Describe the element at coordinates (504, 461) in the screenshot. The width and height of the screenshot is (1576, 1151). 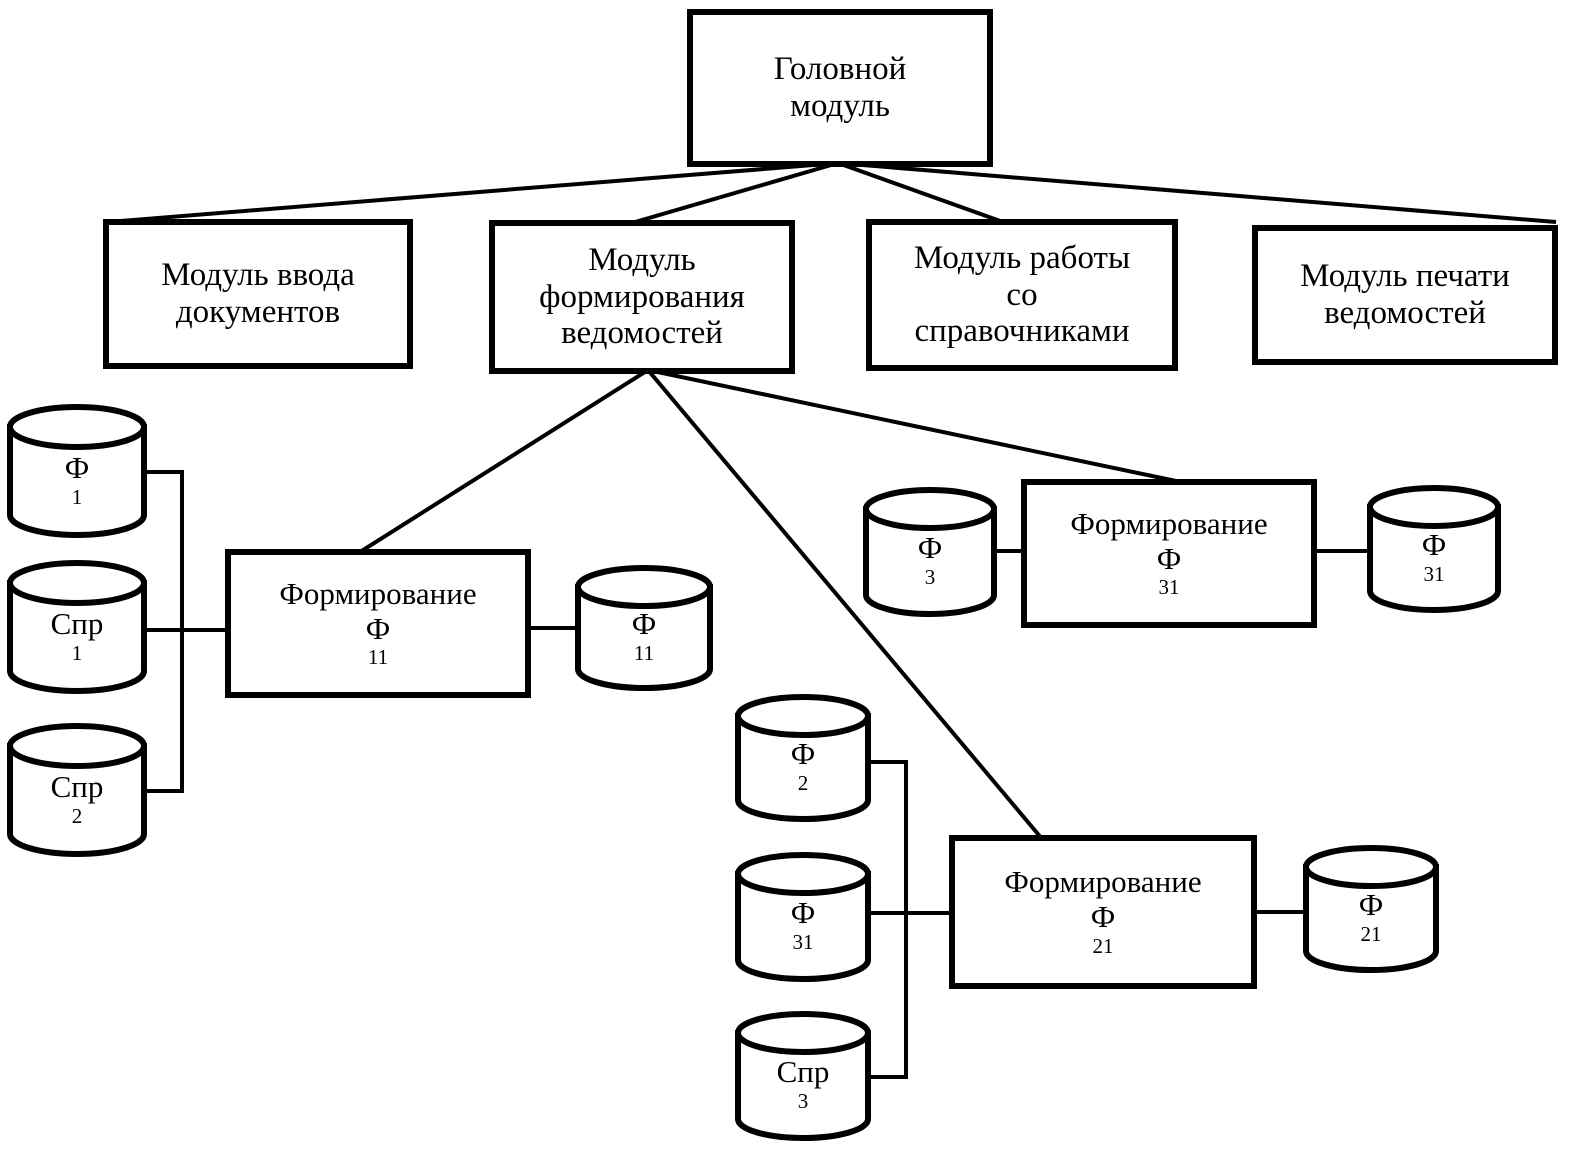
I see `edge-form-to-f11` at that location.